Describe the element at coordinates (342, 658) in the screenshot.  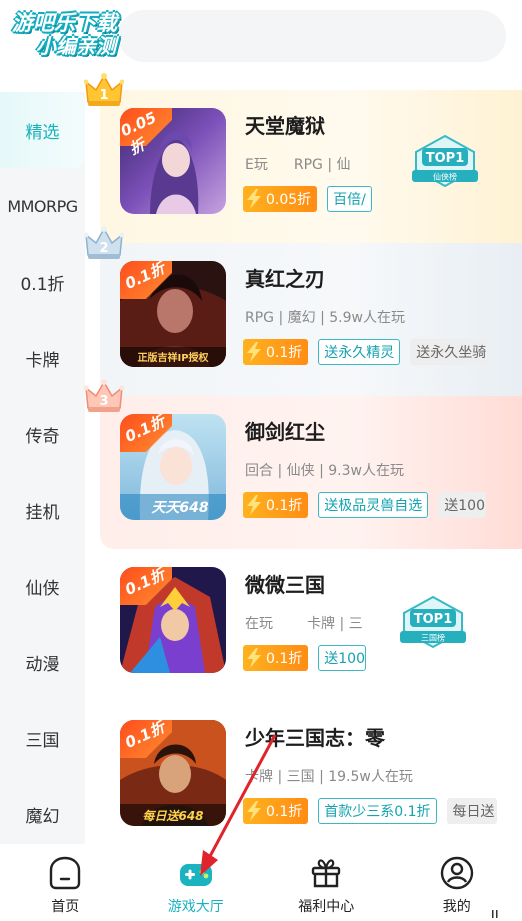
I see `perk-chip: 送1000` at that location.